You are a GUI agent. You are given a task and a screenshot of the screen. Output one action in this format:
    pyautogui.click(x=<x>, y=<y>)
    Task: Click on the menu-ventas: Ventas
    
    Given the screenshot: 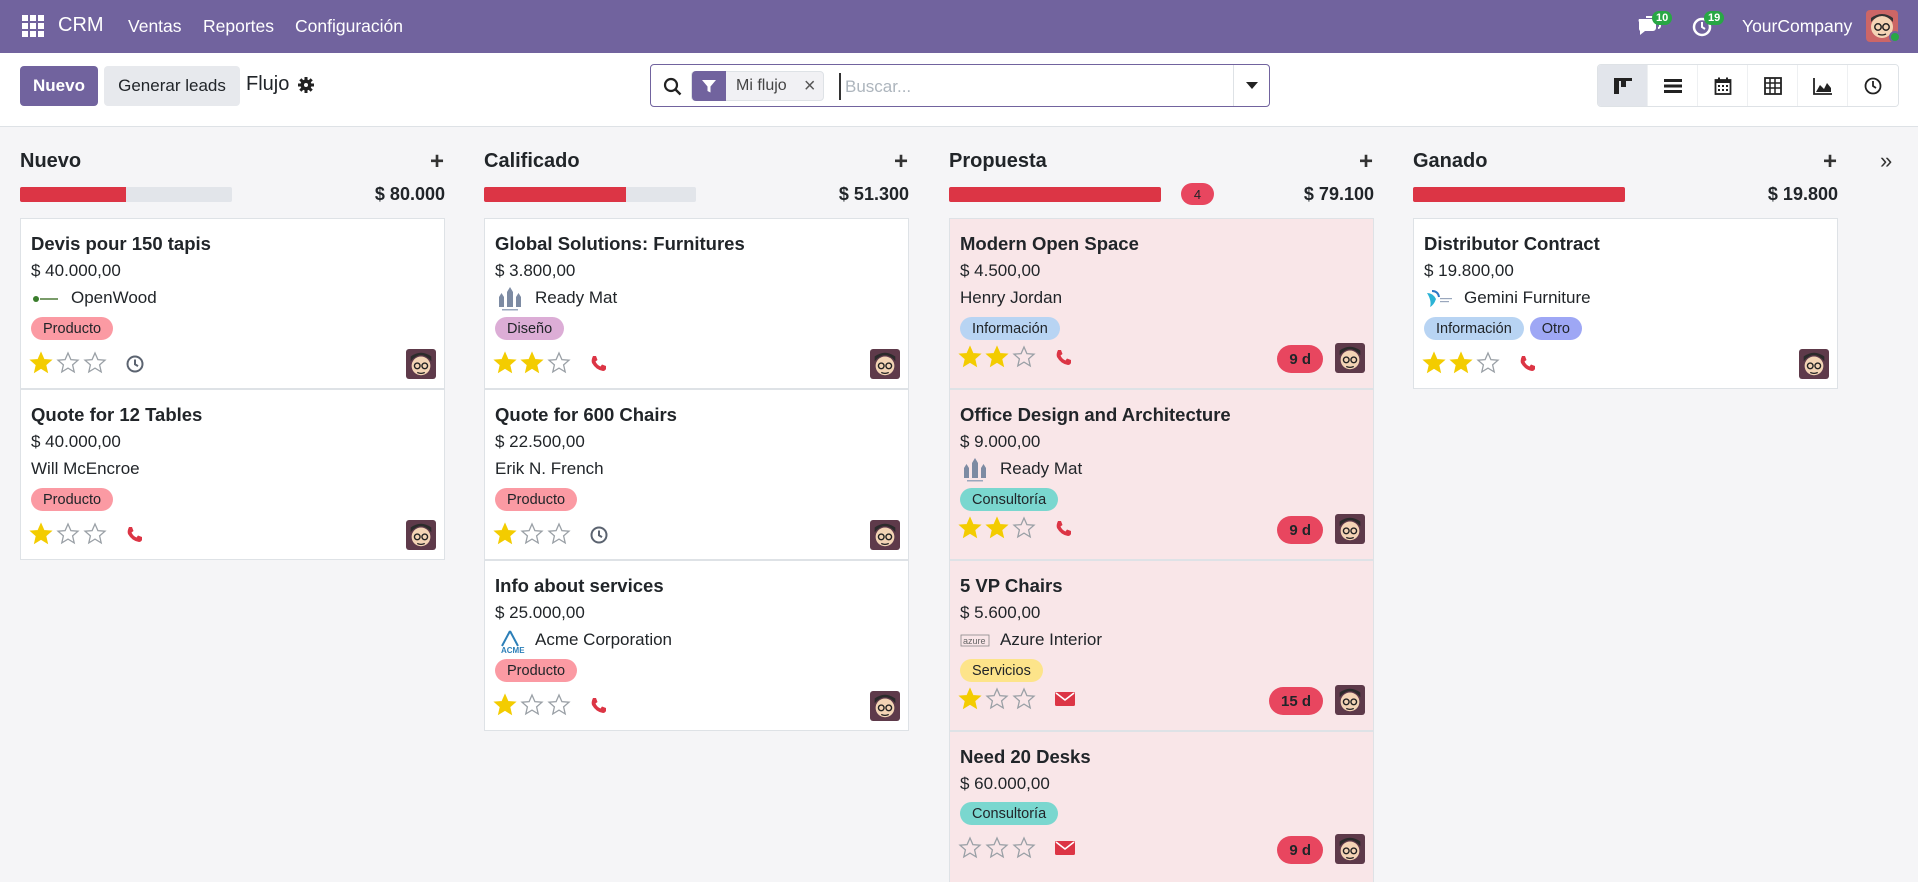 What is the action you would take?
    pyautogui.click(x=155, y=26)
    